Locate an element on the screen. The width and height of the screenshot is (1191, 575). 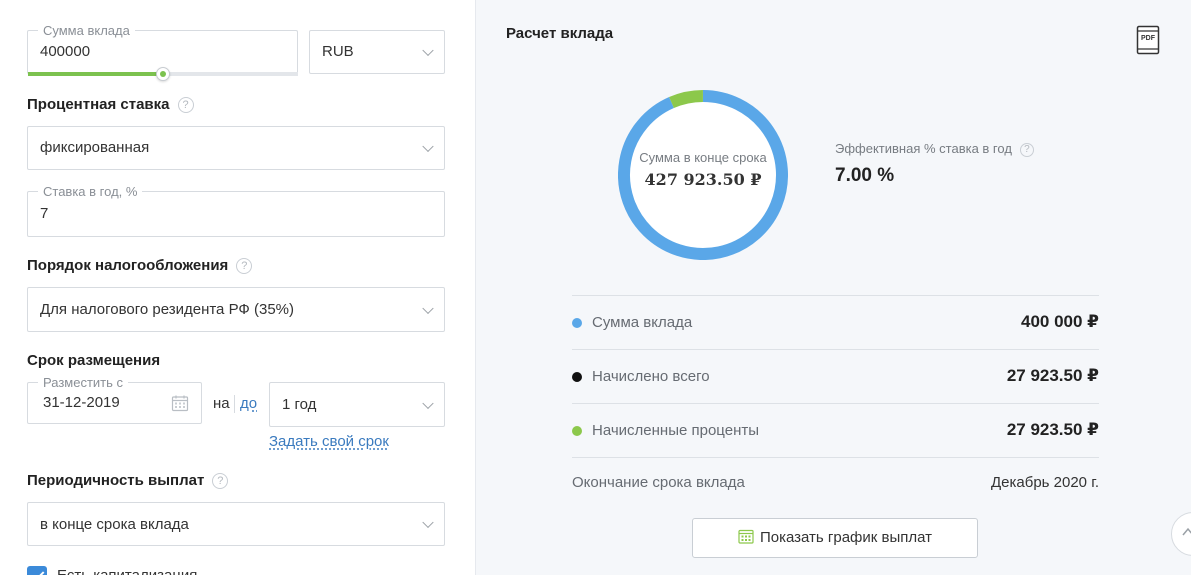
result-row-label: Сумма вклада is located at coordinates (642, 322).